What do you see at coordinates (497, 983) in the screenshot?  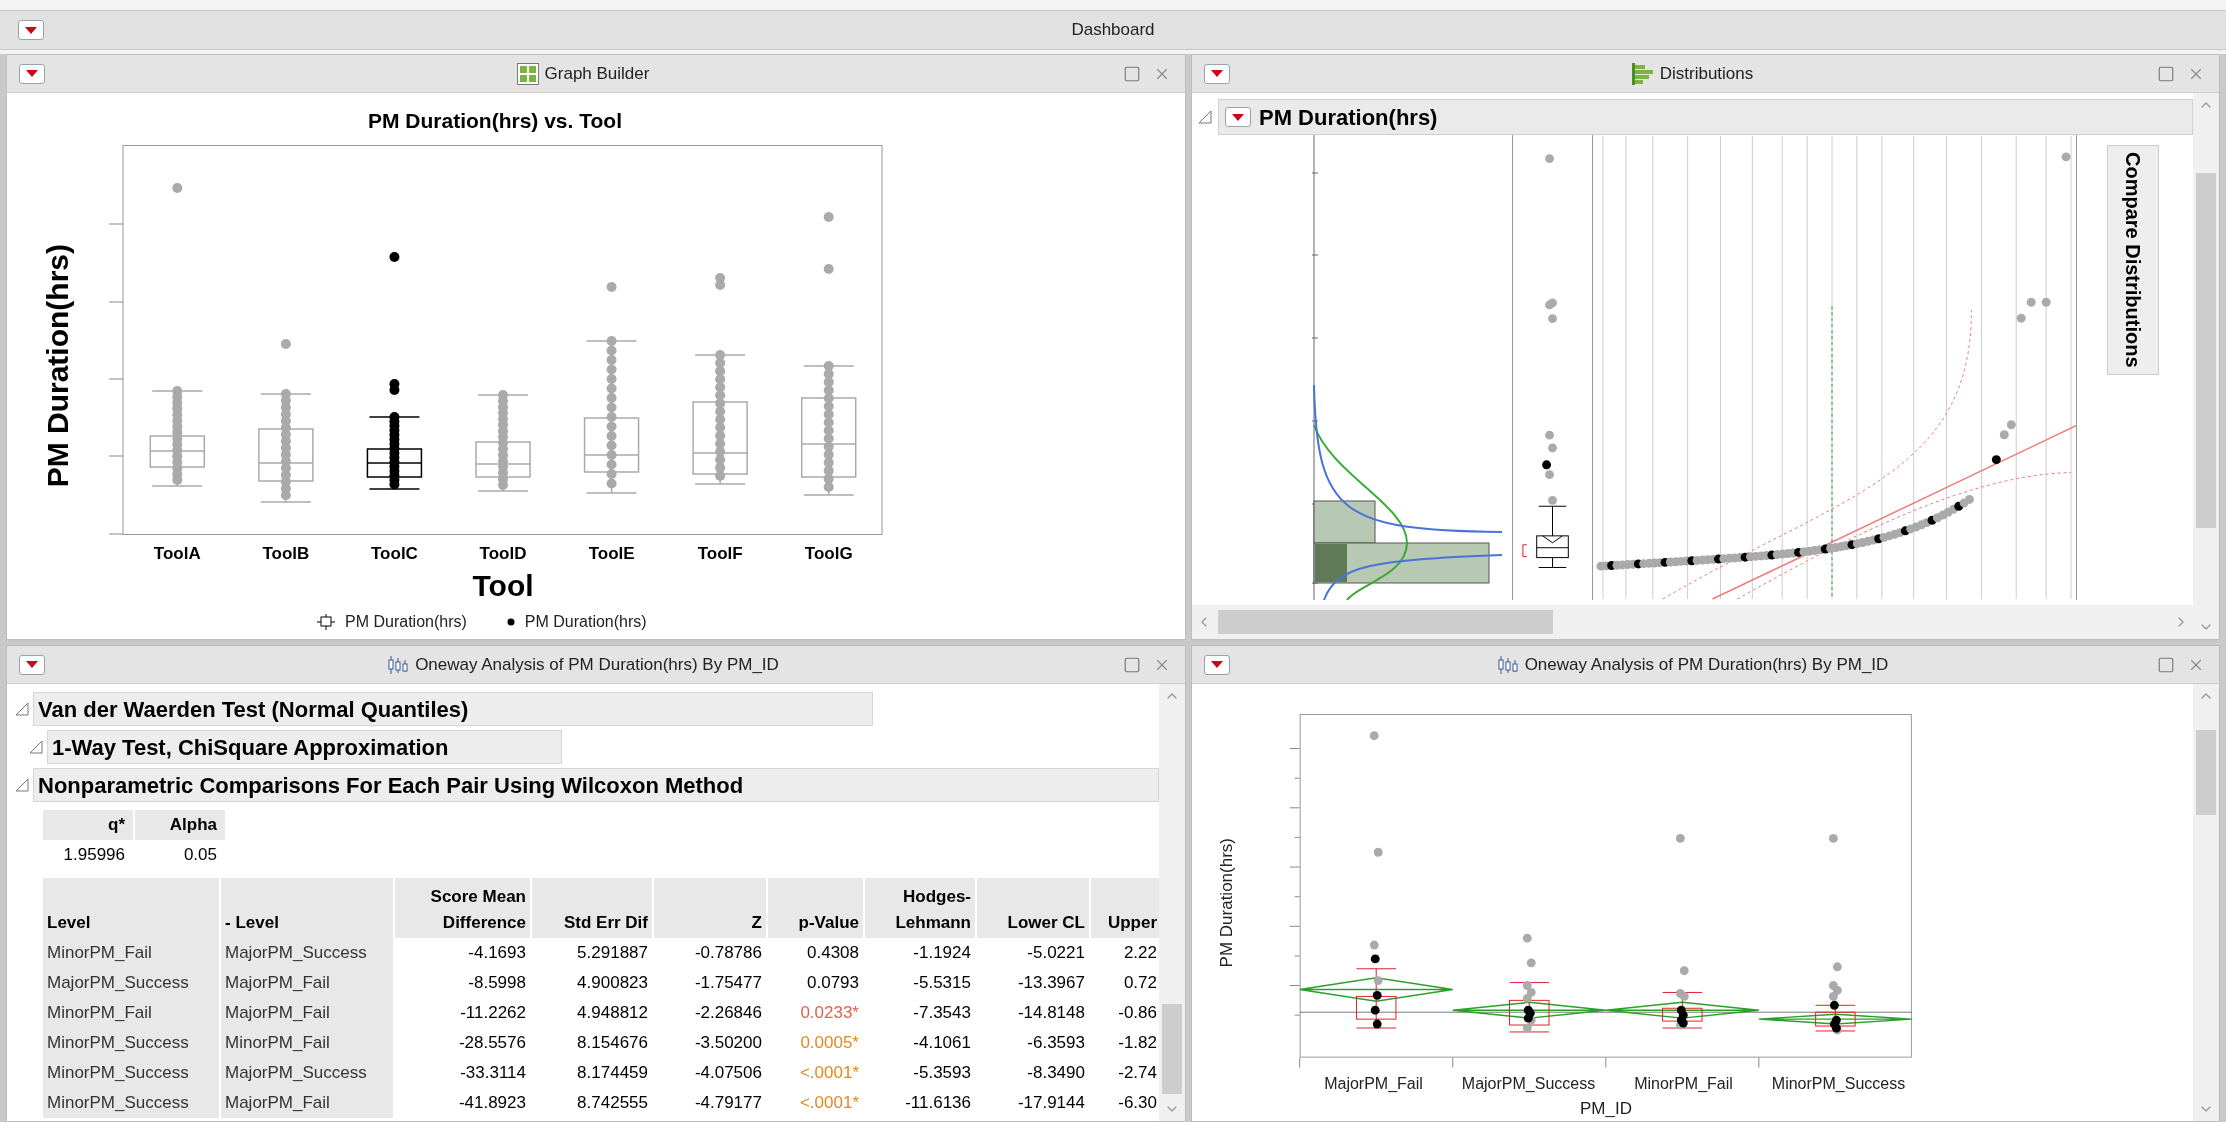 I see `table-cell-text: -8.5998` at bounding box center [497, 983].